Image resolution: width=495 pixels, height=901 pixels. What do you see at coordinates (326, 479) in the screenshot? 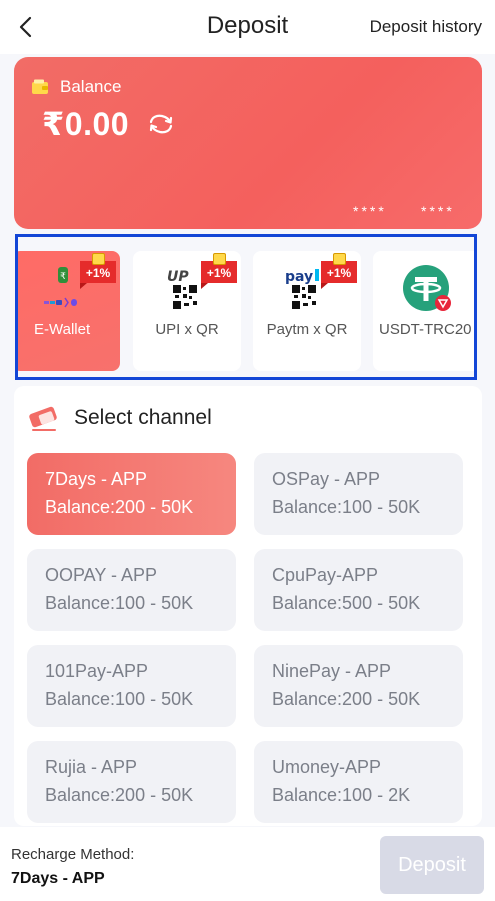
I see `channel-name: OSPay - APP` at bounding box center [326, 479].